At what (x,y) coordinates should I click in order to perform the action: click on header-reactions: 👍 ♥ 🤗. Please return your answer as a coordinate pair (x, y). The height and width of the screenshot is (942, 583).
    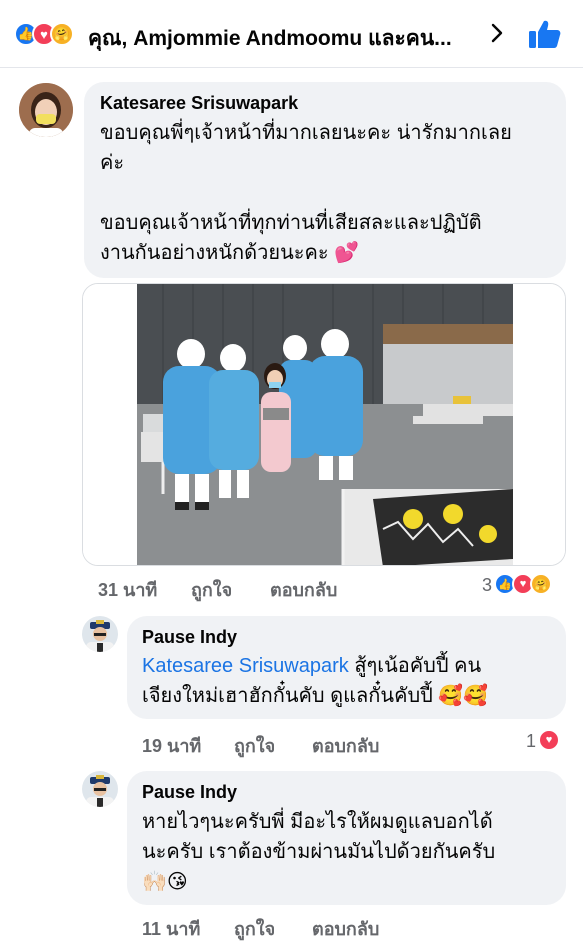
    Looking at the image, I should click on (54, 35).